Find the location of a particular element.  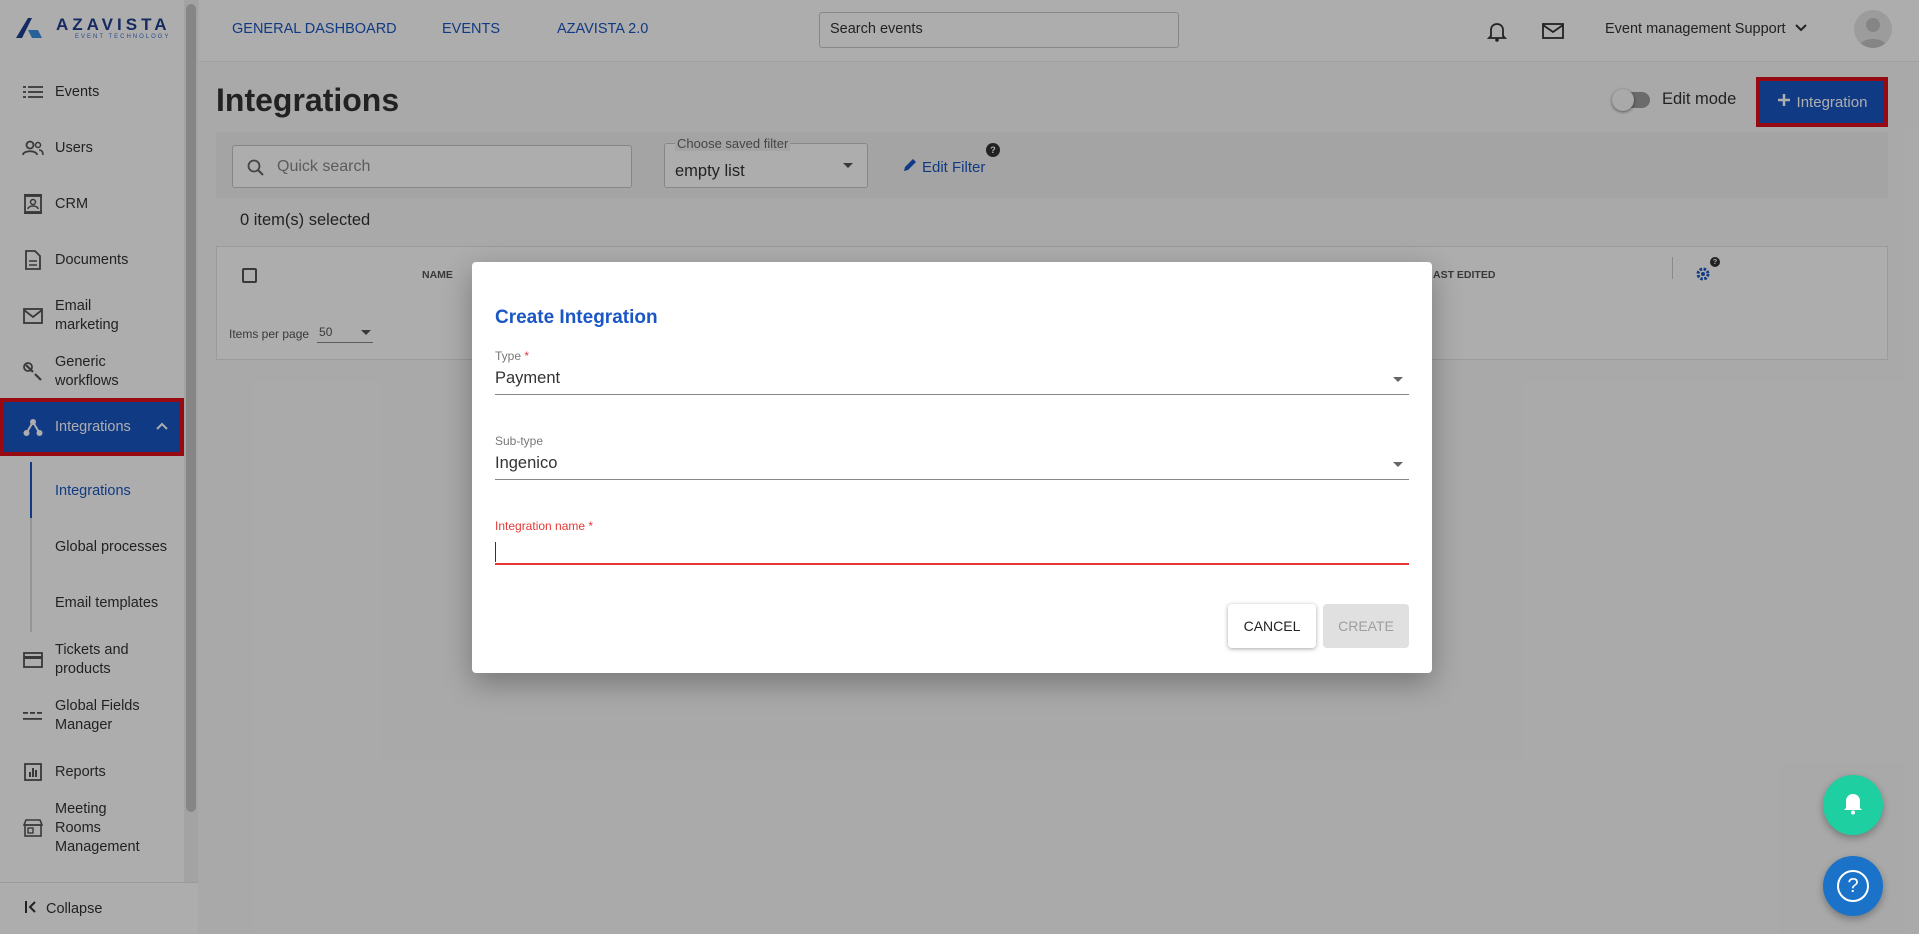

subtype-select: Sub-type Ingenico is located at coordinates (952, 457).